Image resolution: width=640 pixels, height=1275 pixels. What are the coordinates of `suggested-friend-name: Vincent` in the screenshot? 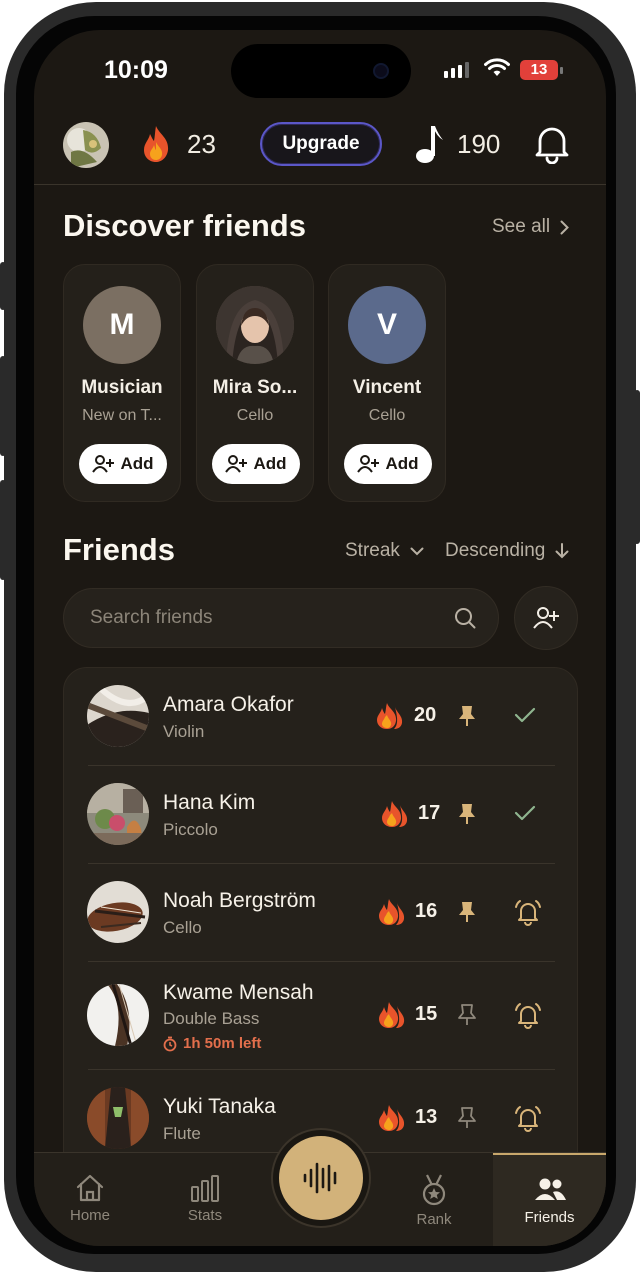 It's located at (387, 387).